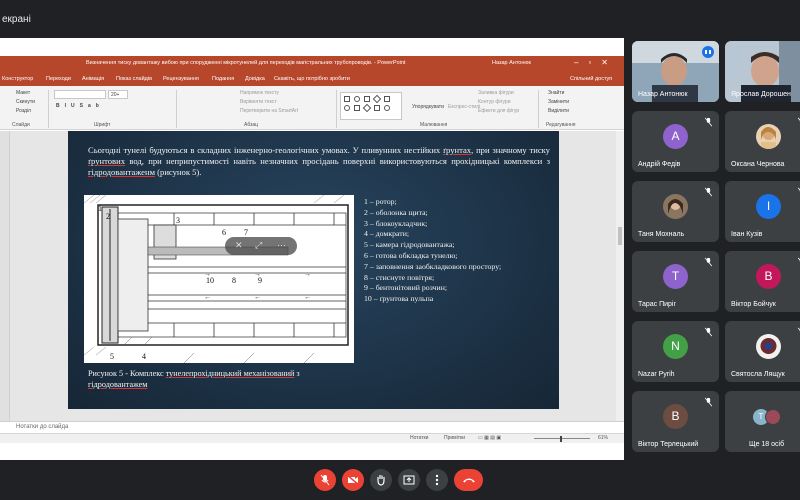 The height and width of the screenshot is (500, 800). What do you see at coordinates (259, 93) in the screenshot?
I see `text-direction-button: Напрямок тексту` at bounding box center [259, 93].